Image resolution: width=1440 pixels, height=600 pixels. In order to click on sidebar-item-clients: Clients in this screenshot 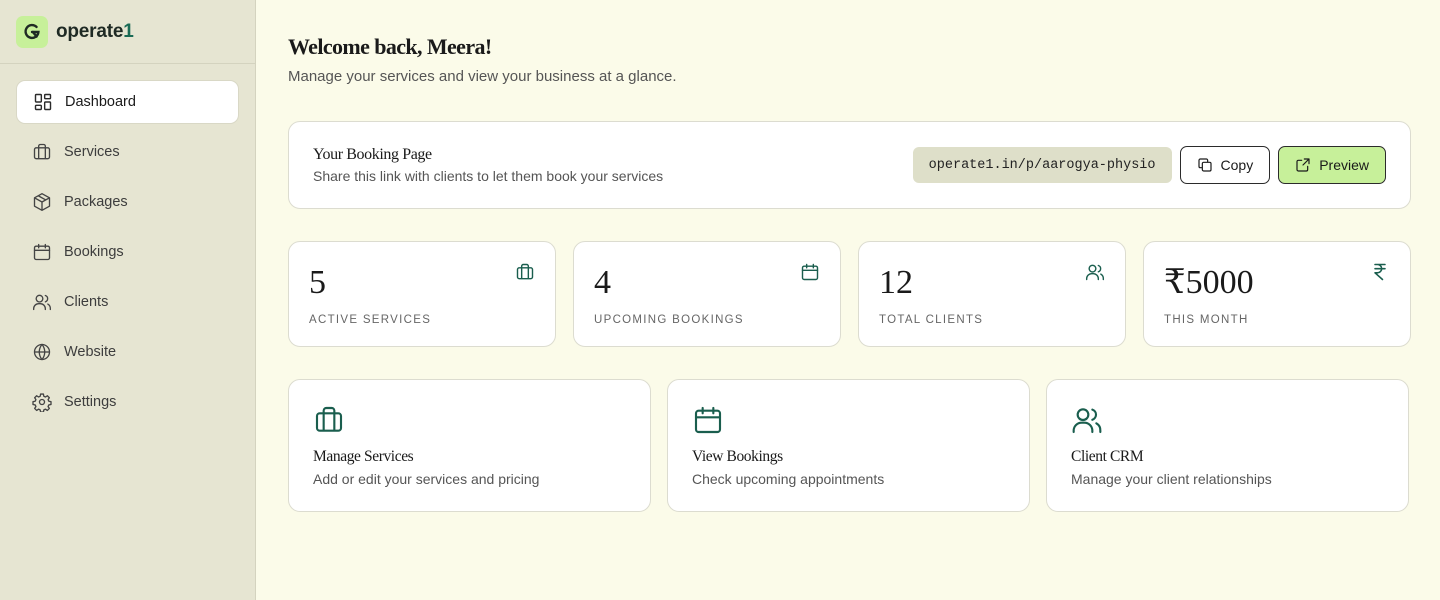, I will do `click(127, 302)`.